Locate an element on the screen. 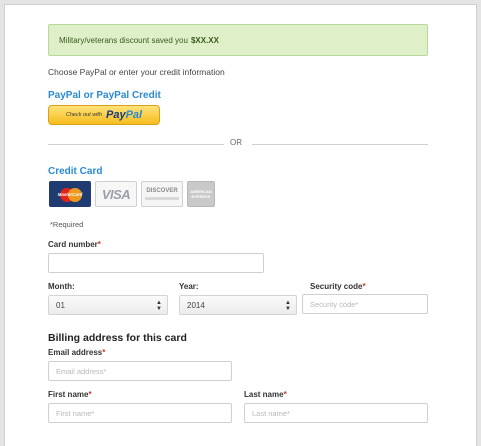  email-input: Email address* is located at coordinates (140, 371).